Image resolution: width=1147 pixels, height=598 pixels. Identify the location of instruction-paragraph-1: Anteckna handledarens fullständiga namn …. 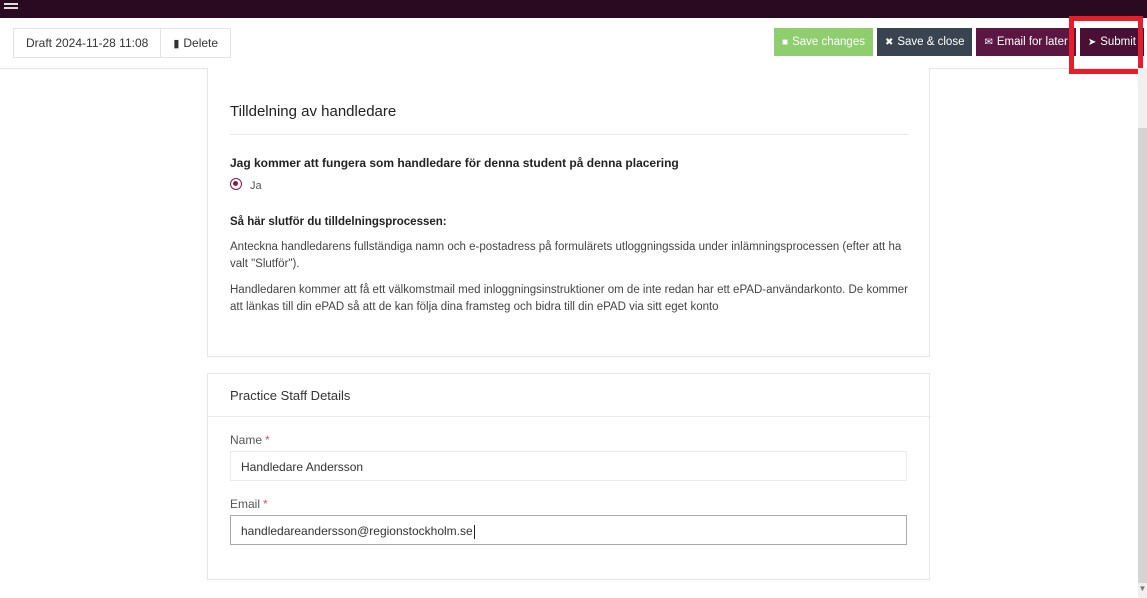
(566, 255).